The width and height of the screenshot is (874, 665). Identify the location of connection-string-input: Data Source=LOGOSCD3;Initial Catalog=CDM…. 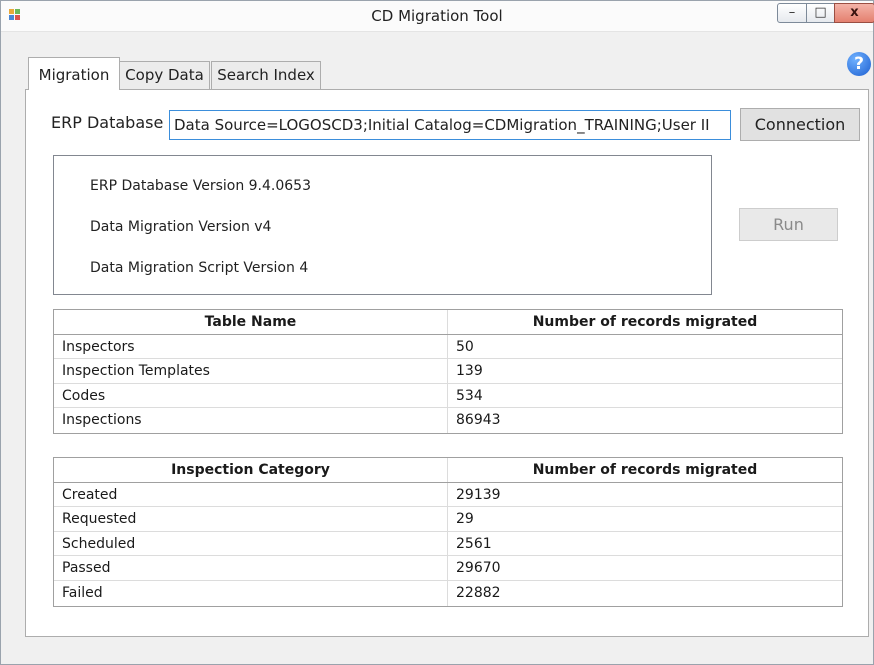
(450, 125).